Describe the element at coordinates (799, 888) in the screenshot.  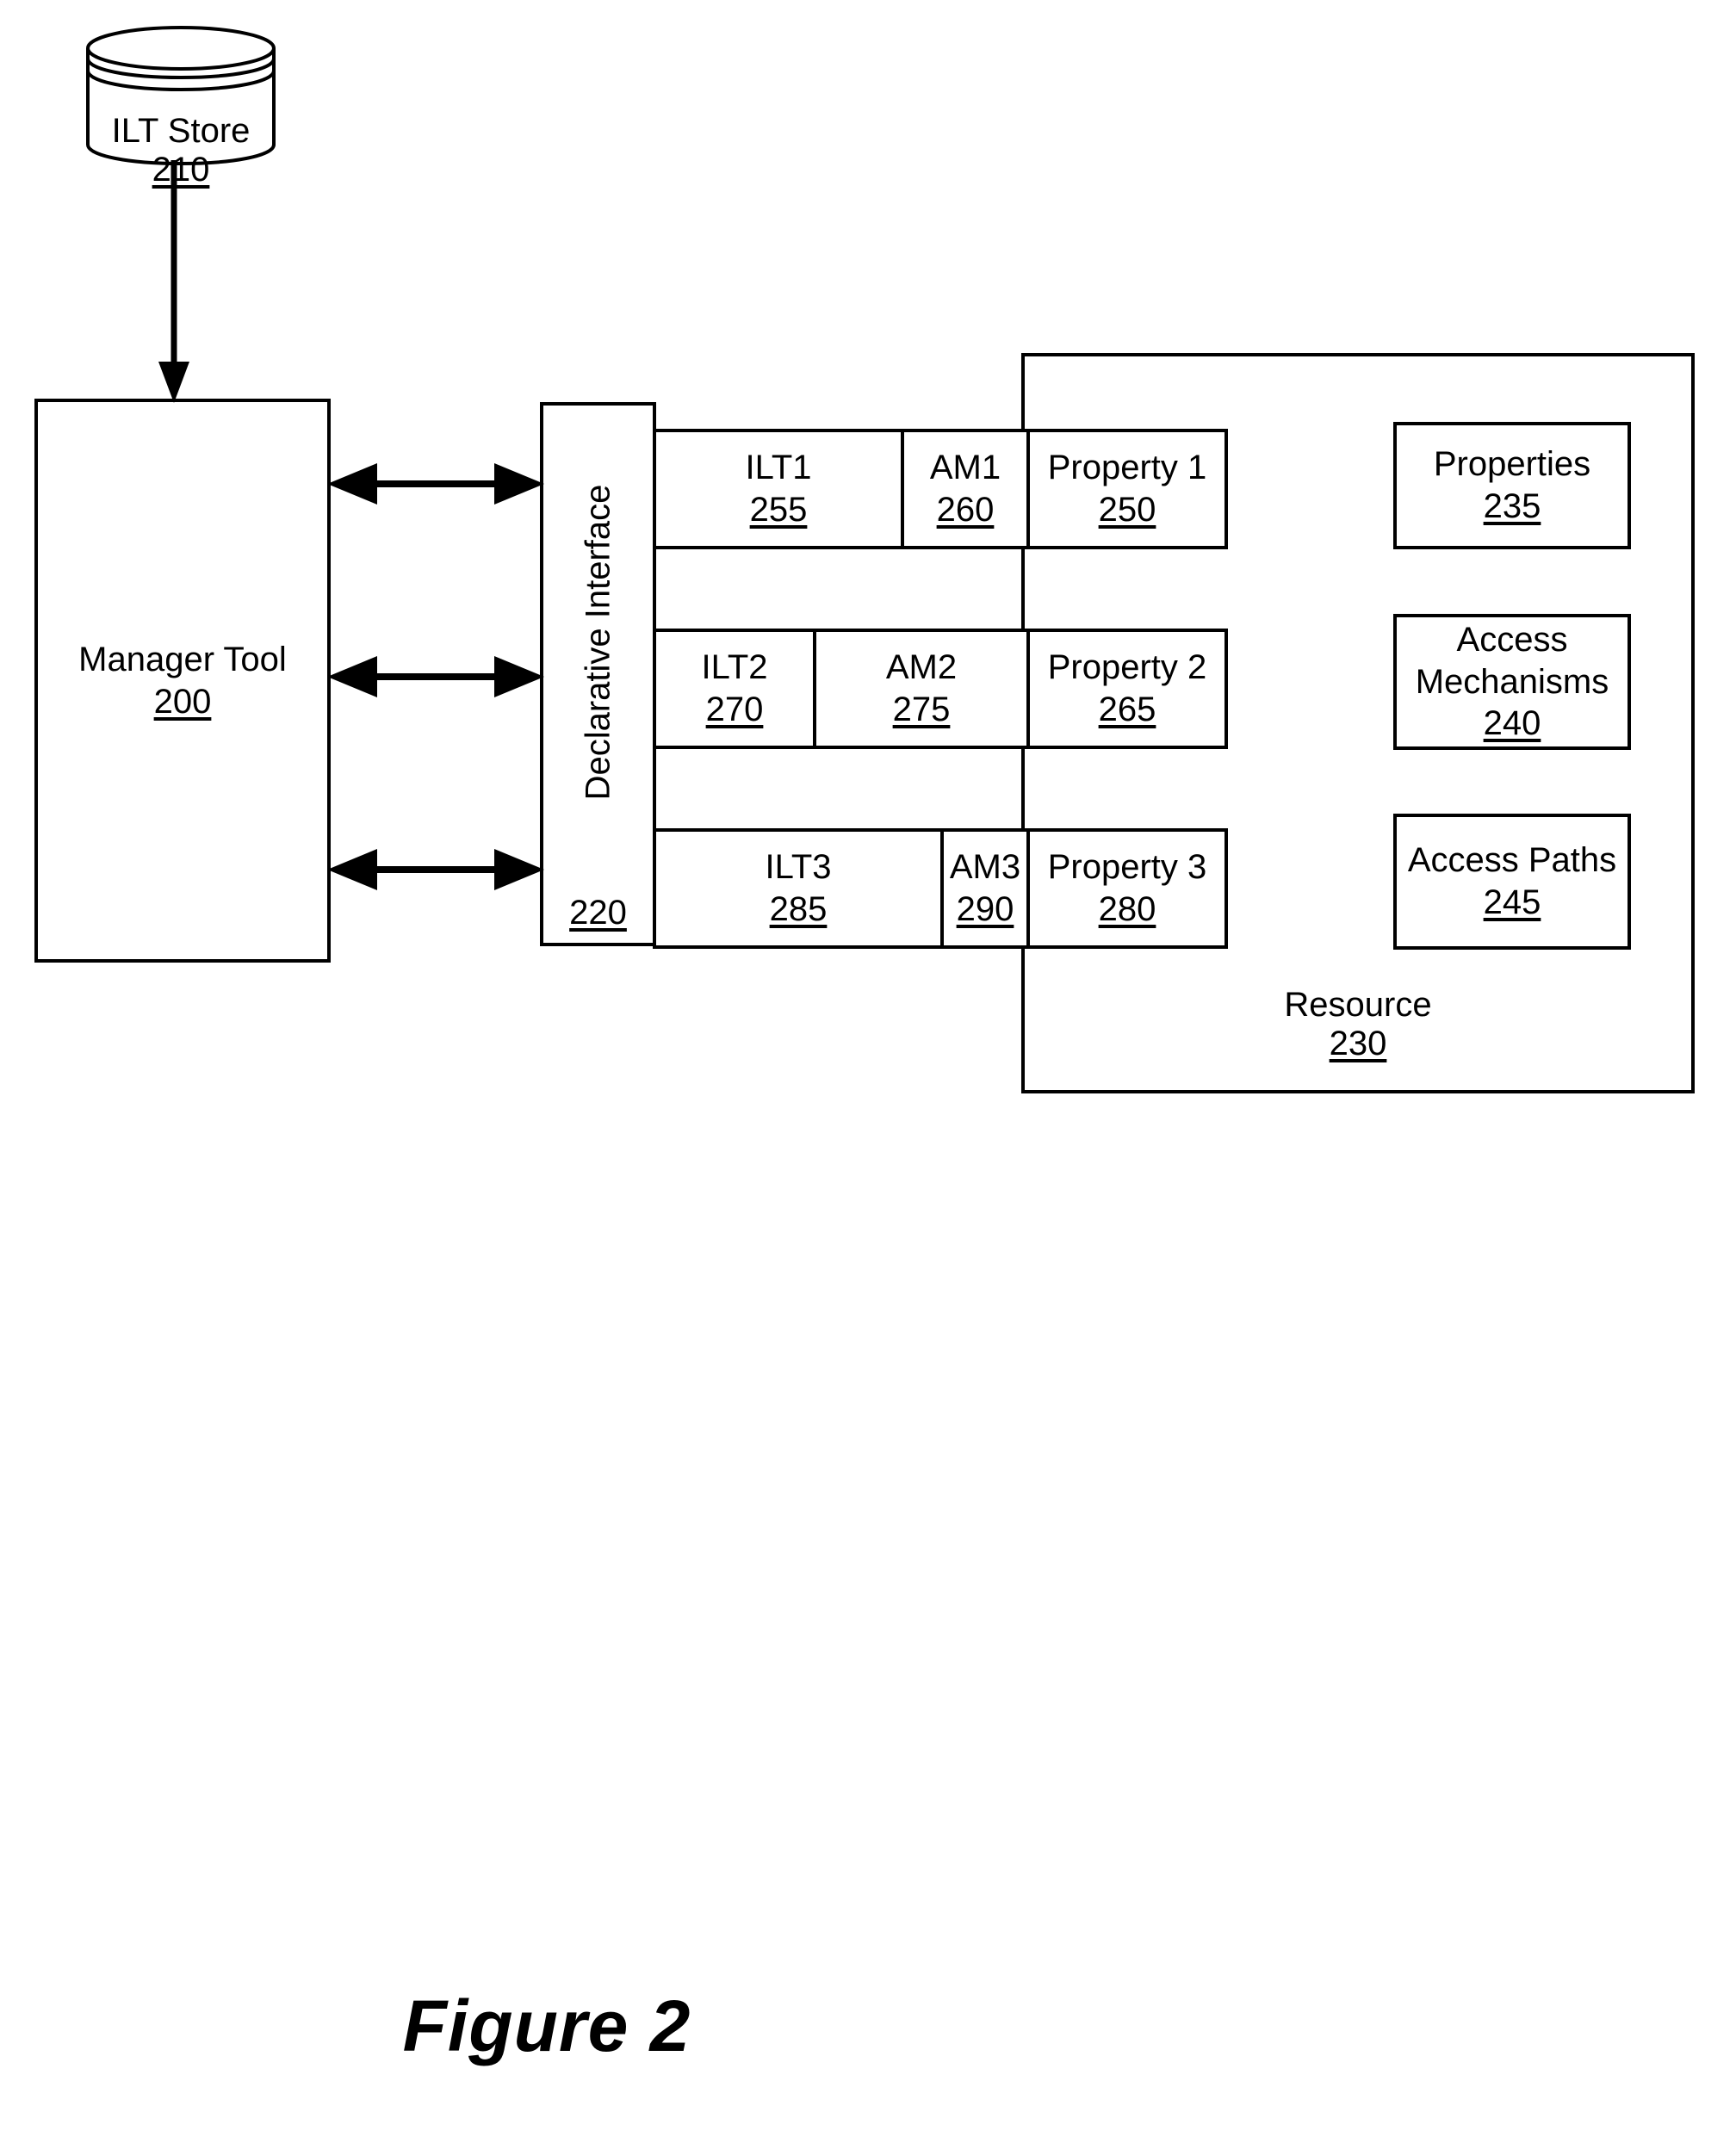
I see `cell-ilt3: ILT3 285` at that location.